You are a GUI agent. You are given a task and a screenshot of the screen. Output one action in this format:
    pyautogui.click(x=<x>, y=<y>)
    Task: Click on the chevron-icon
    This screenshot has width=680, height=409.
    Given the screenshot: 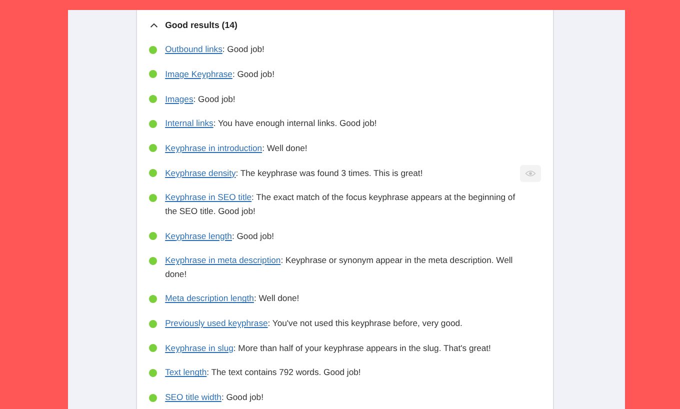 What is the action you would take?
    pyautogui.click(x=154, y=25)
    